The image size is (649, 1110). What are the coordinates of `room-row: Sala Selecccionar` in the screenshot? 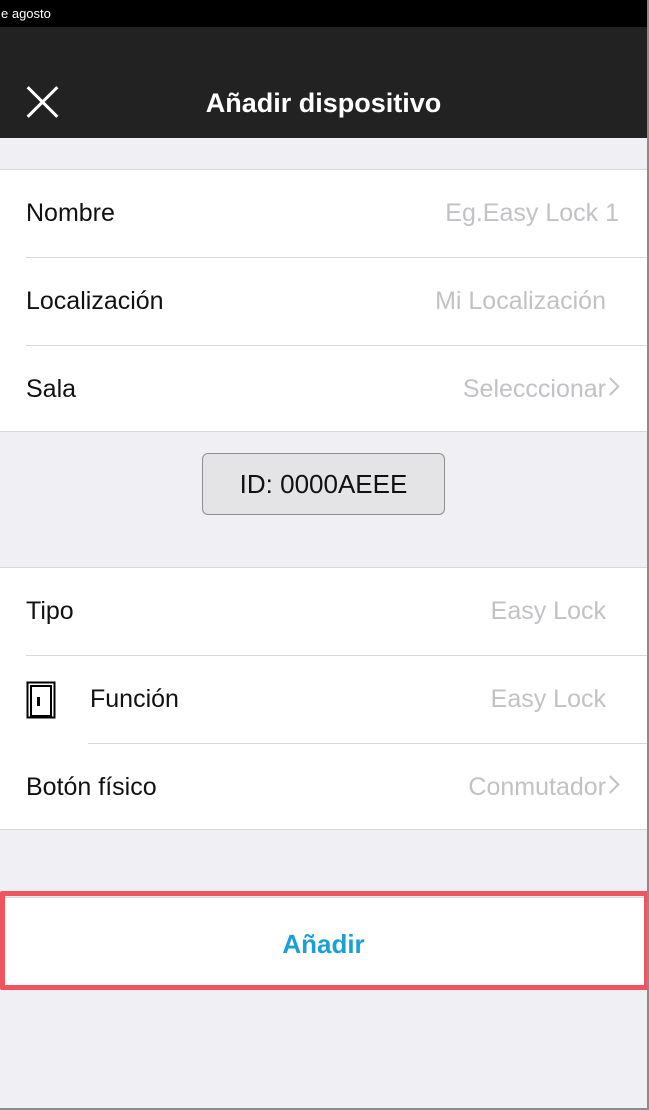 It's located at (323, 389).